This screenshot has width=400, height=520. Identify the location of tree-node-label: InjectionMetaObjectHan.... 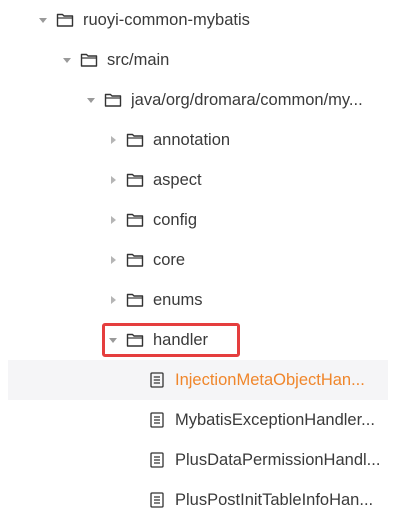
(270, 379).